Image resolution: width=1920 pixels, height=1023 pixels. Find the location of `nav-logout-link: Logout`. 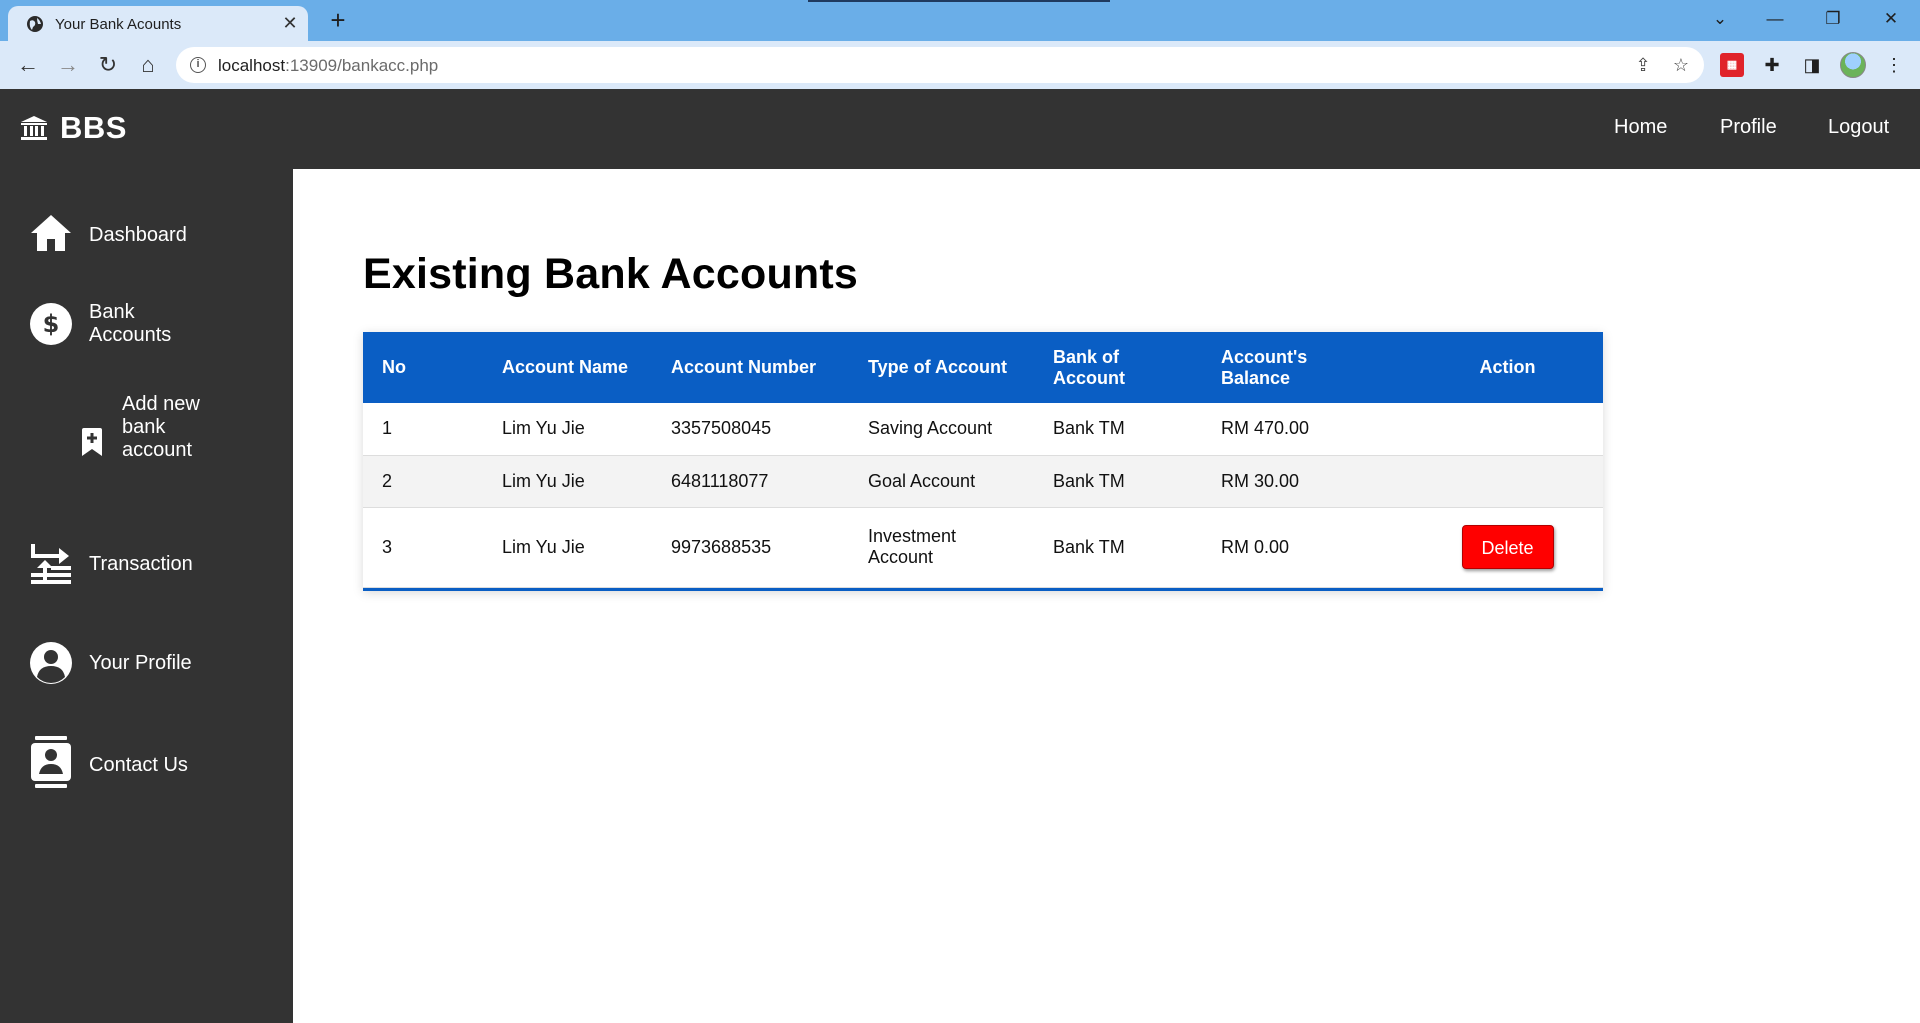

nav-logout-link: Logout is located at coordinates (1858, 127).